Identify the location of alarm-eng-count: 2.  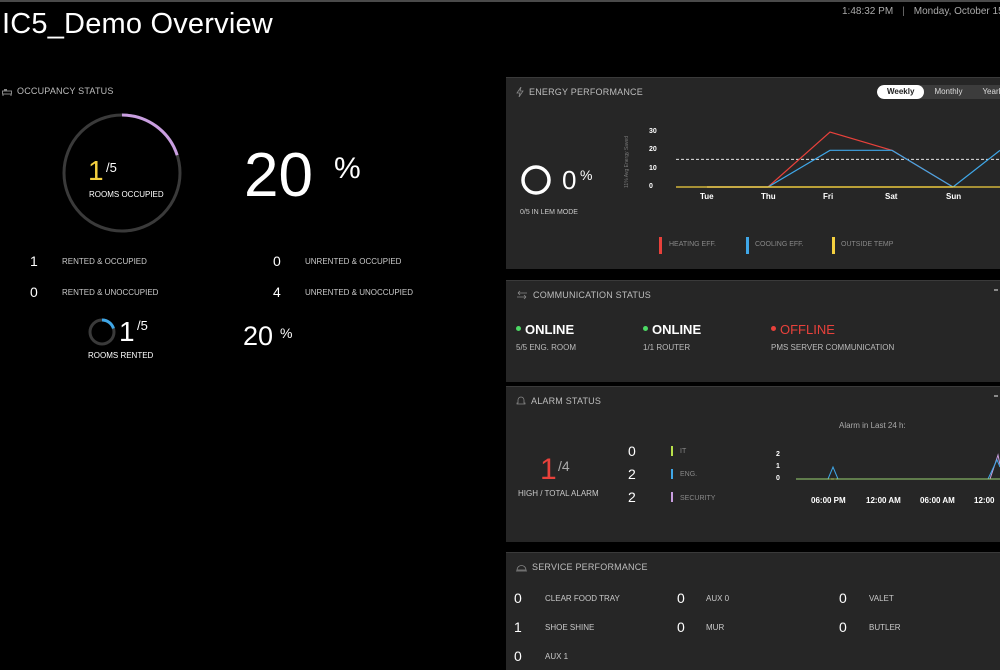
(632, 474).